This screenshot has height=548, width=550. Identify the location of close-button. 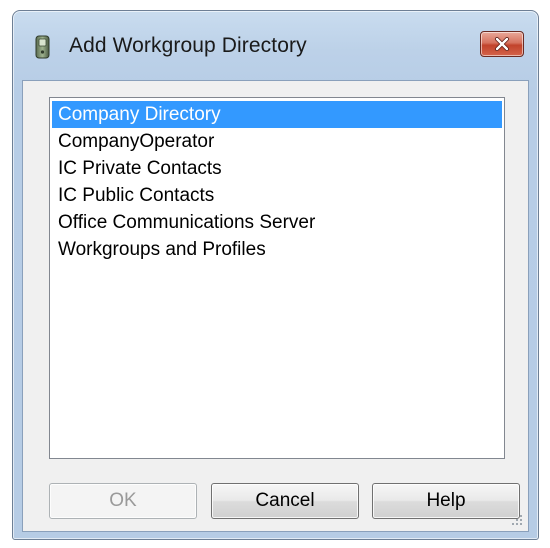
(502, 44).